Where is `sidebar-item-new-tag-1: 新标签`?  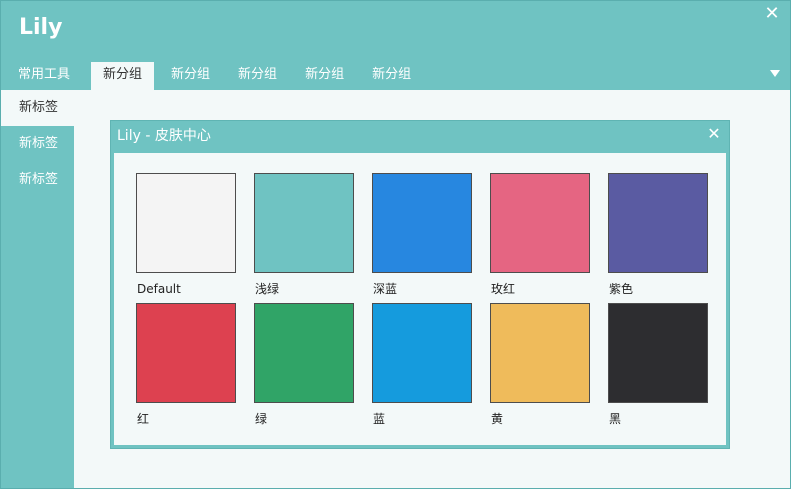
sidebar-item-new-tag-1: 新标签 is located at coordinates (37, 108).